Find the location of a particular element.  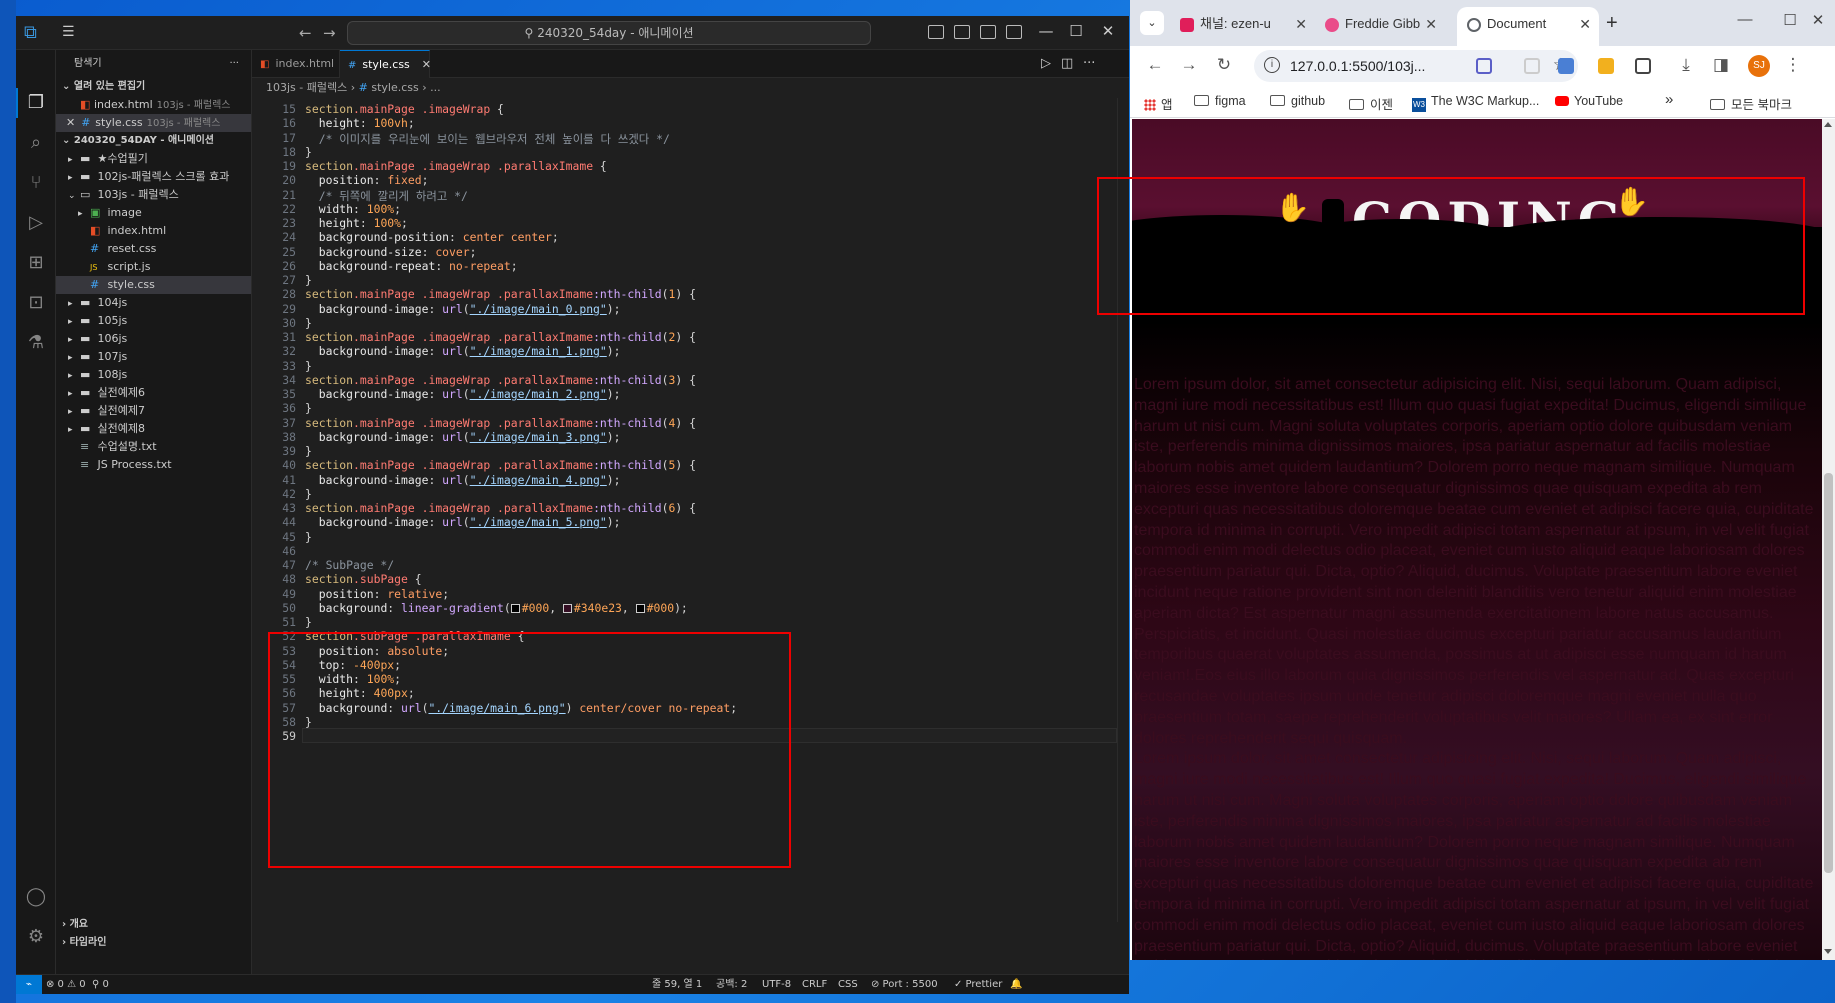

scroll-down-icon is located at coordinates (1828, 951).